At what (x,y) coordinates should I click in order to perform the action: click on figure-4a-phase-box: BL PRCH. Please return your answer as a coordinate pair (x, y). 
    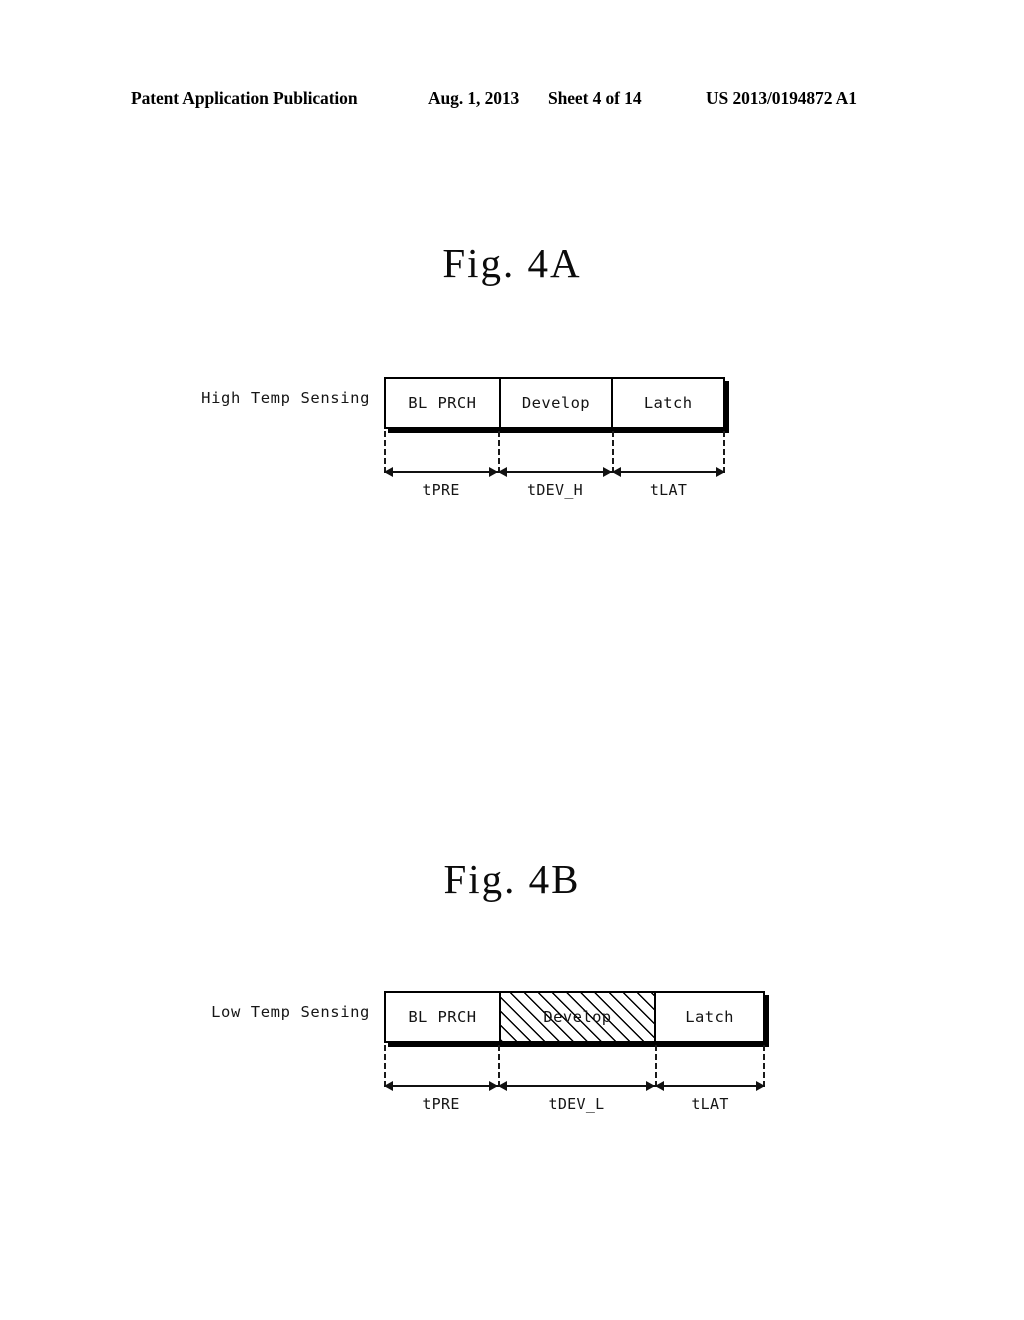
    Looking at the image, I should click on (442, 403).